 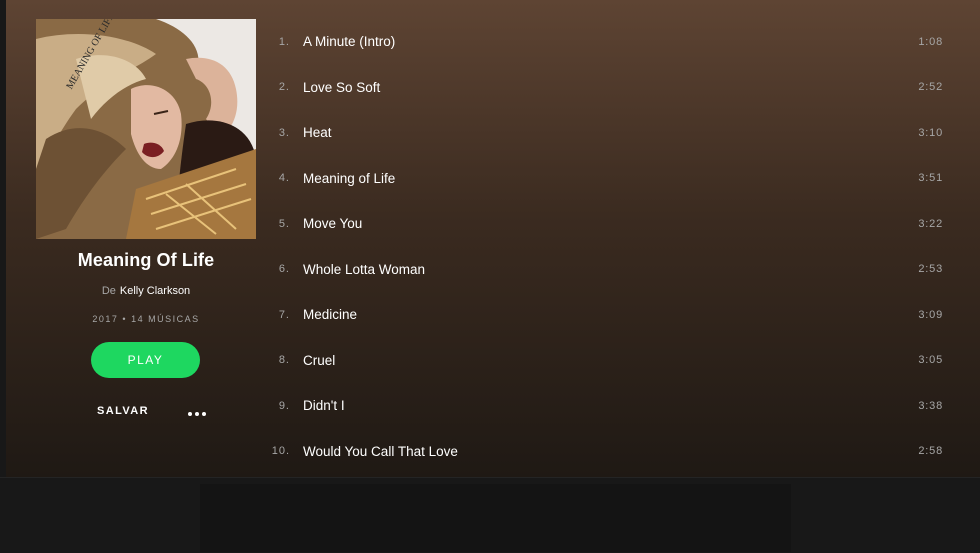 I want to click on track-number: 2., so click(x=284, y=87).